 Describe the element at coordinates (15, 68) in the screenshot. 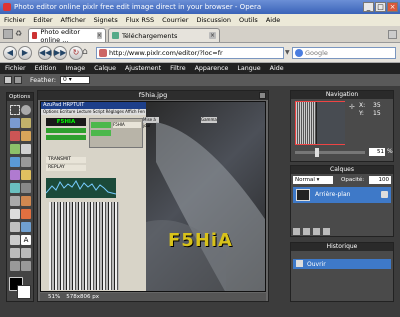

I see `app-menu-fichier: Fichier` at that location.